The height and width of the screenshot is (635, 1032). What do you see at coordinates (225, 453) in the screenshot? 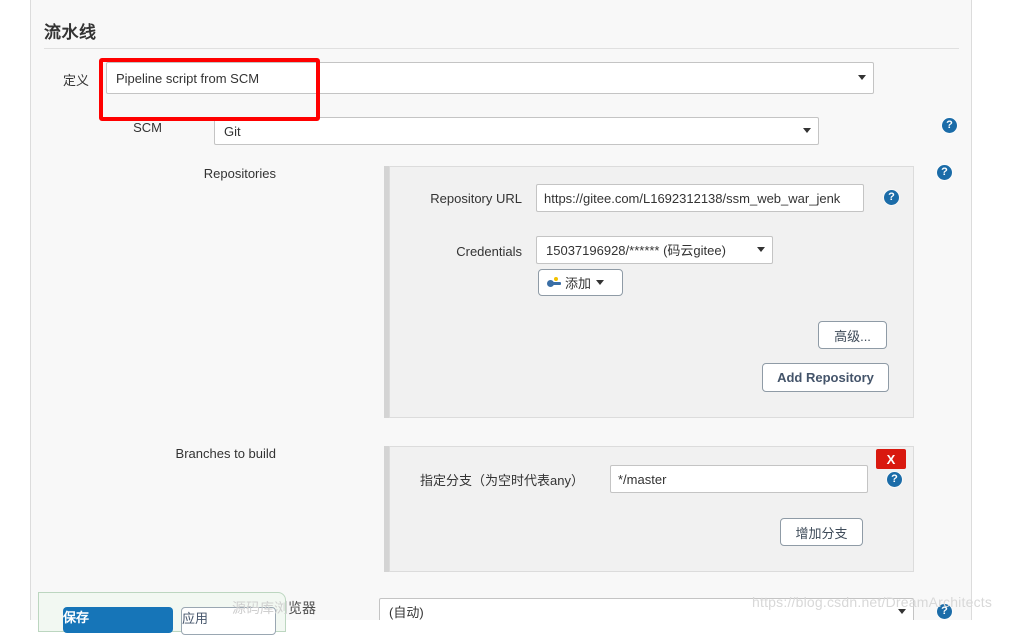
I see `branches-label: Branches to build` at bounding box center [225, 453].